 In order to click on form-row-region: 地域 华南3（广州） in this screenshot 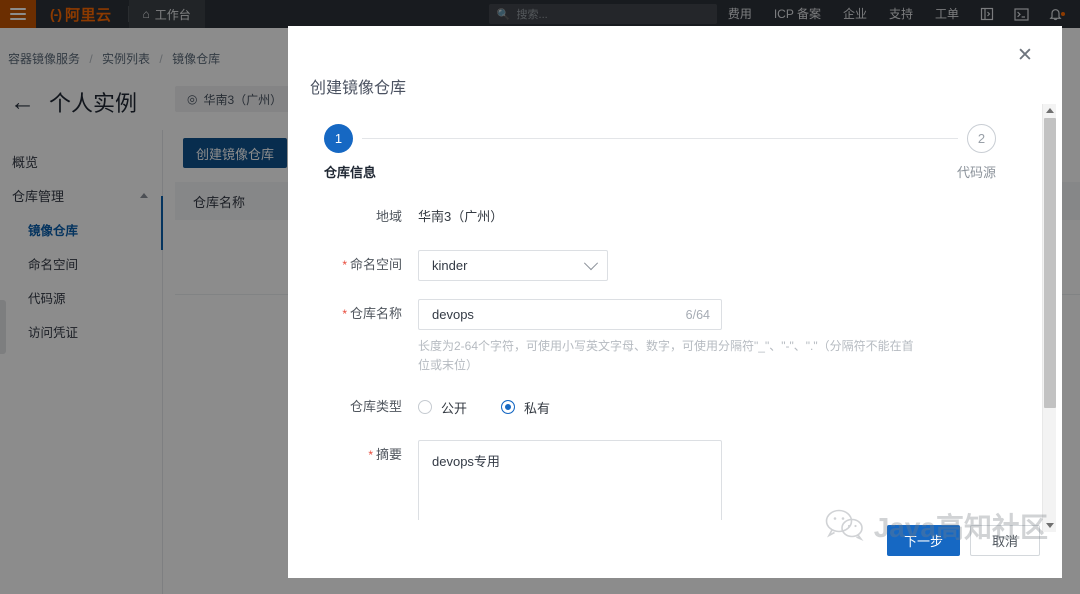, I will do `click(667, 217)`.